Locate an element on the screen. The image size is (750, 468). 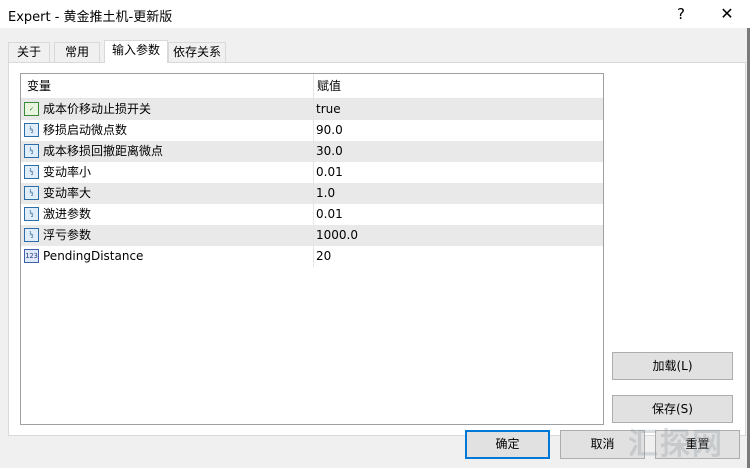
cancel-button: 取消 is located at coordinates (602, 444).